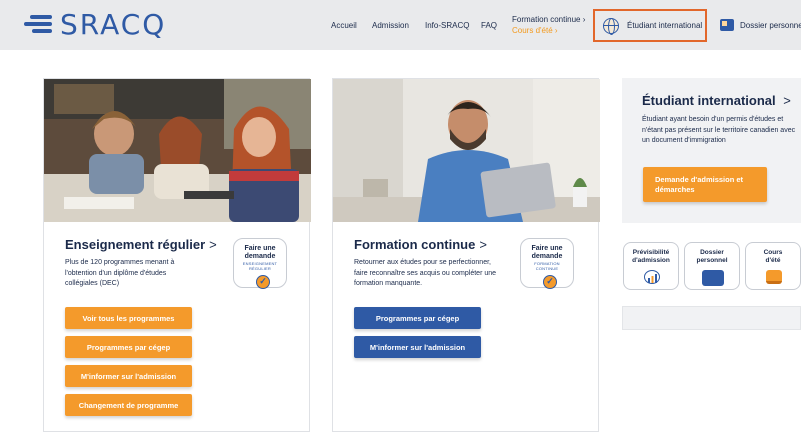  I want to click on nav-dossier-personnel: Dossier personnel, so click(760, 25).